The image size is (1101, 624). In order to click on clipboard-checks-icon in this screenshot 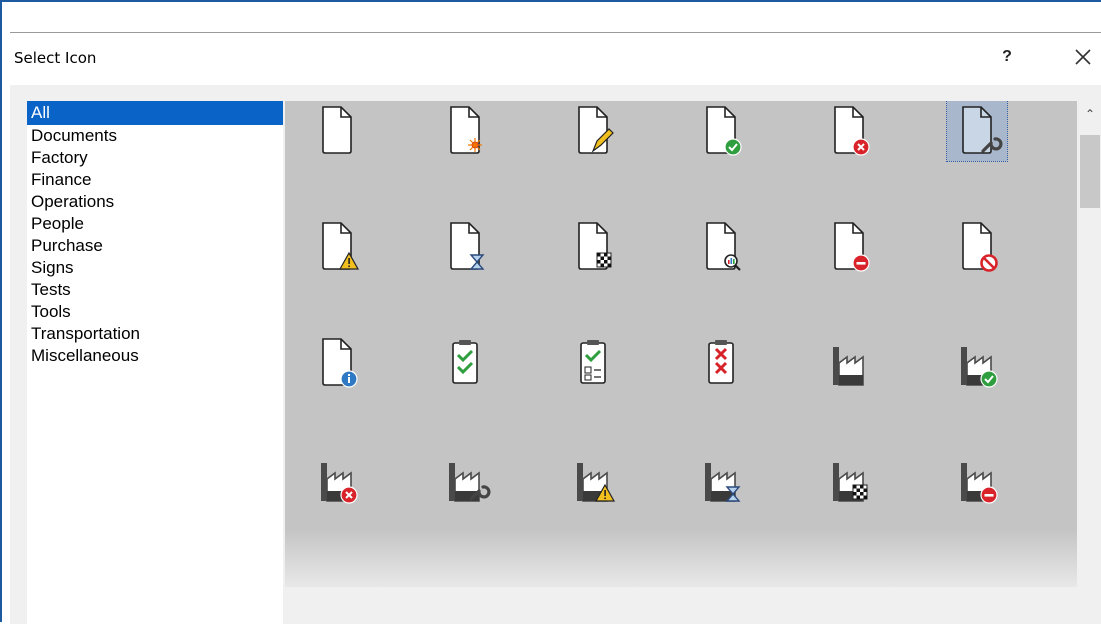, I will do `click(465, 362)`.